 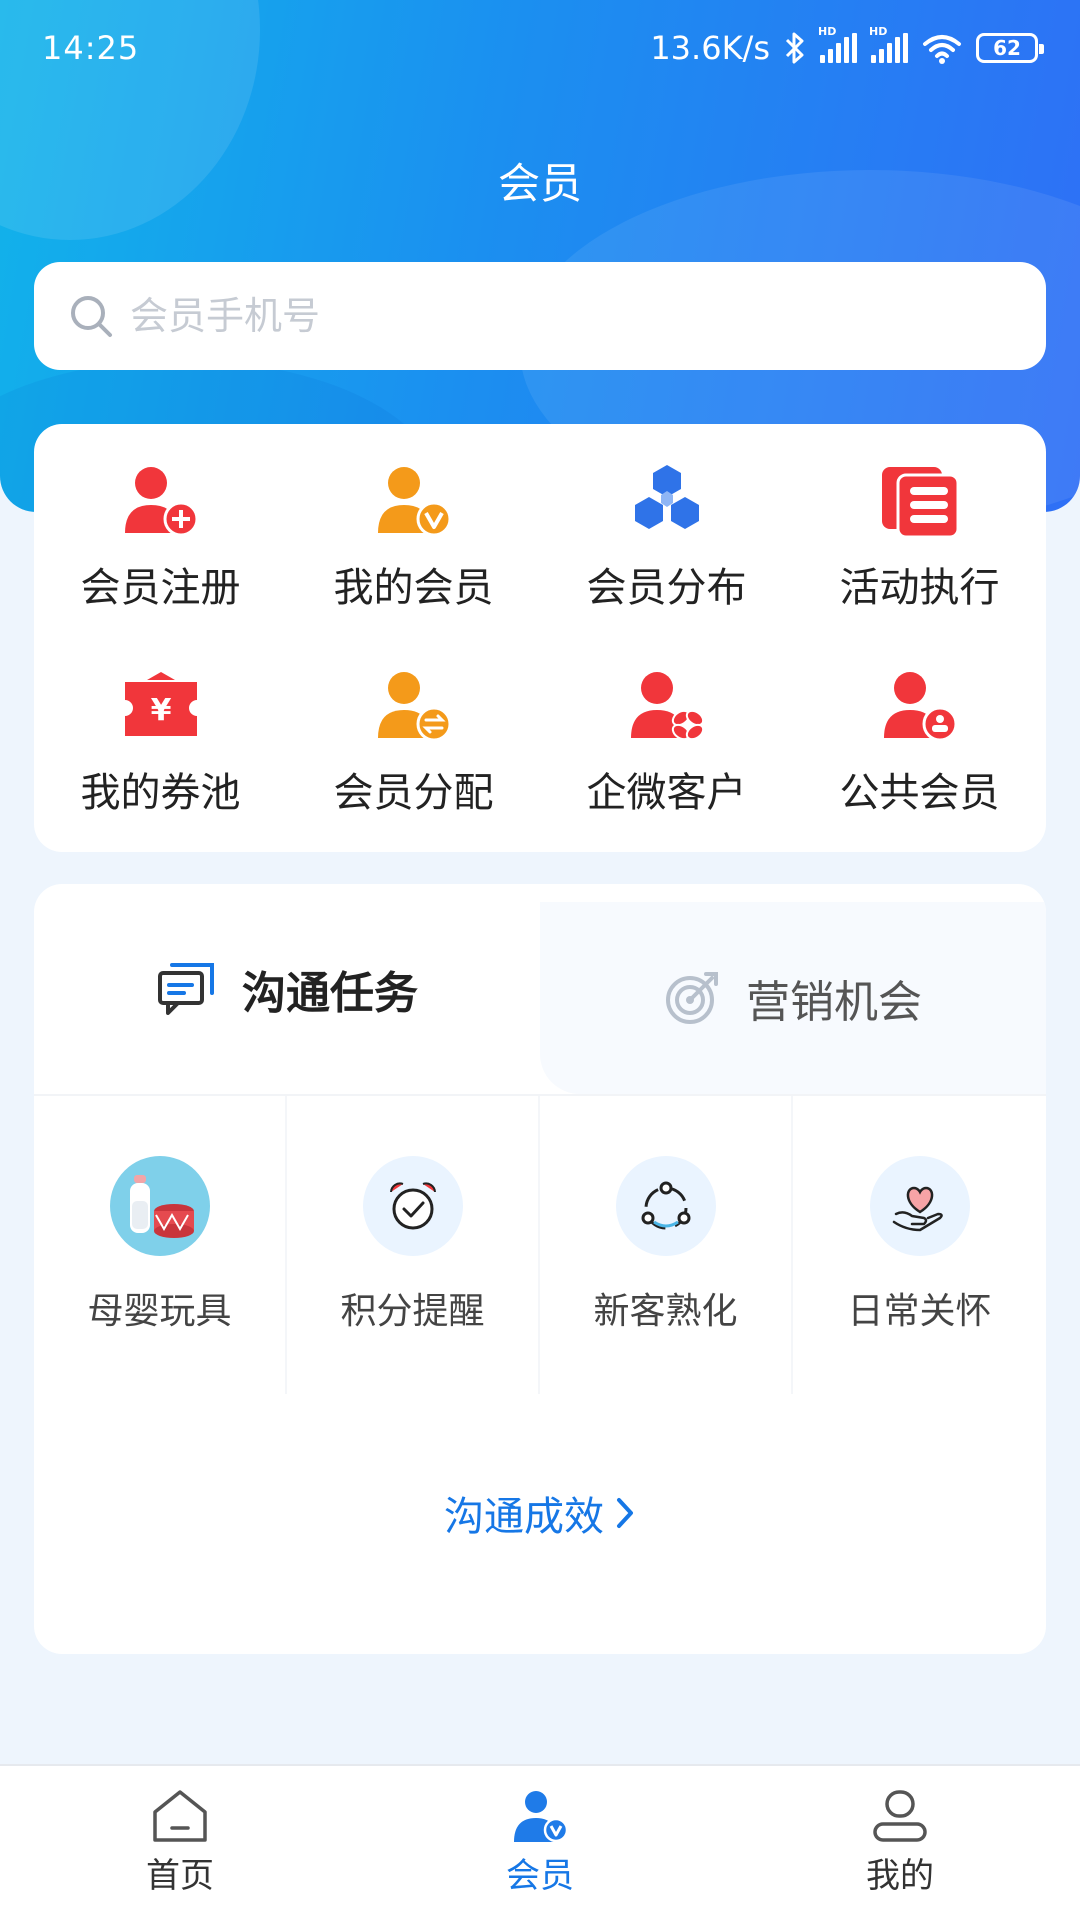 I want to click on task-category-grid: 母婴玩具 积分提醒 新客熟化 日常关怀, so click(x=540, y=1244).